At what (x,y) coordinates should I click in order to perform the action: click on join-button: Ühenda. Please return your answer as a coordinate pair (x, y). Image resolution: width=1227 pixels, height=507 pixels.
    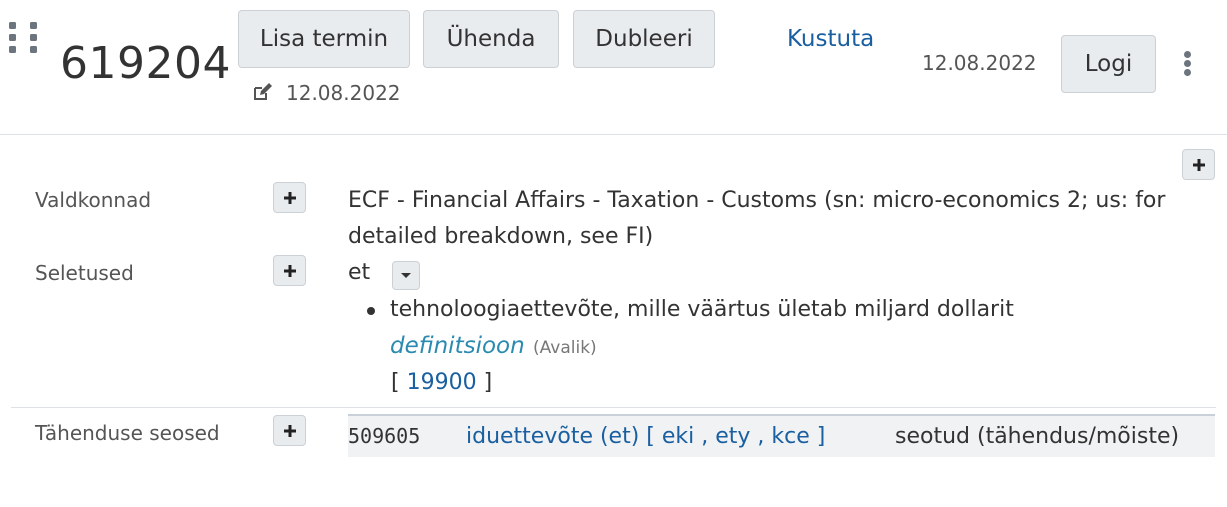
    Looking at the image, I should click on (491, 39).